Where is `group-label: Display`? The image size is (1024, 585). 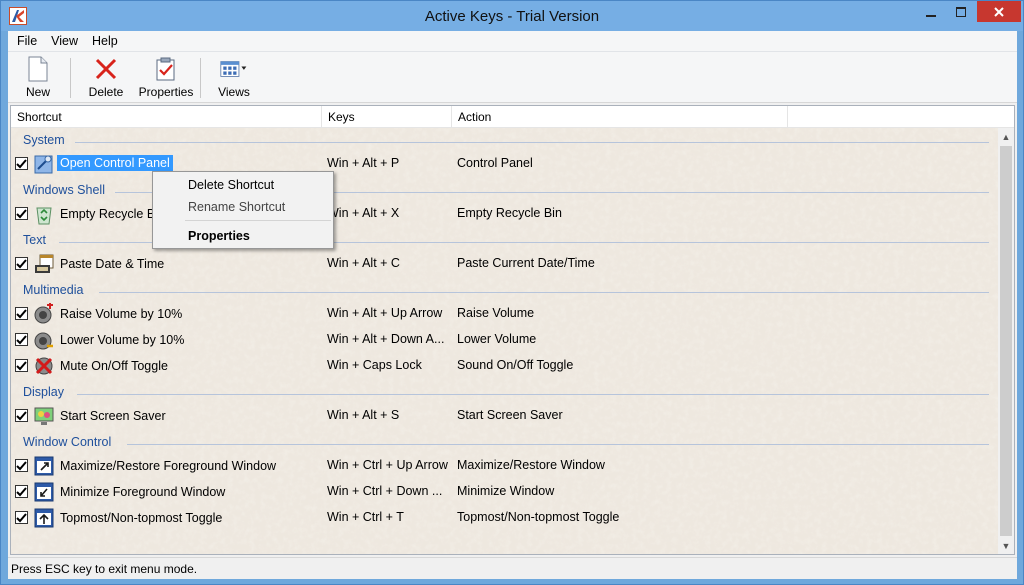
group-label: Display is located at coordinates (43, 392).